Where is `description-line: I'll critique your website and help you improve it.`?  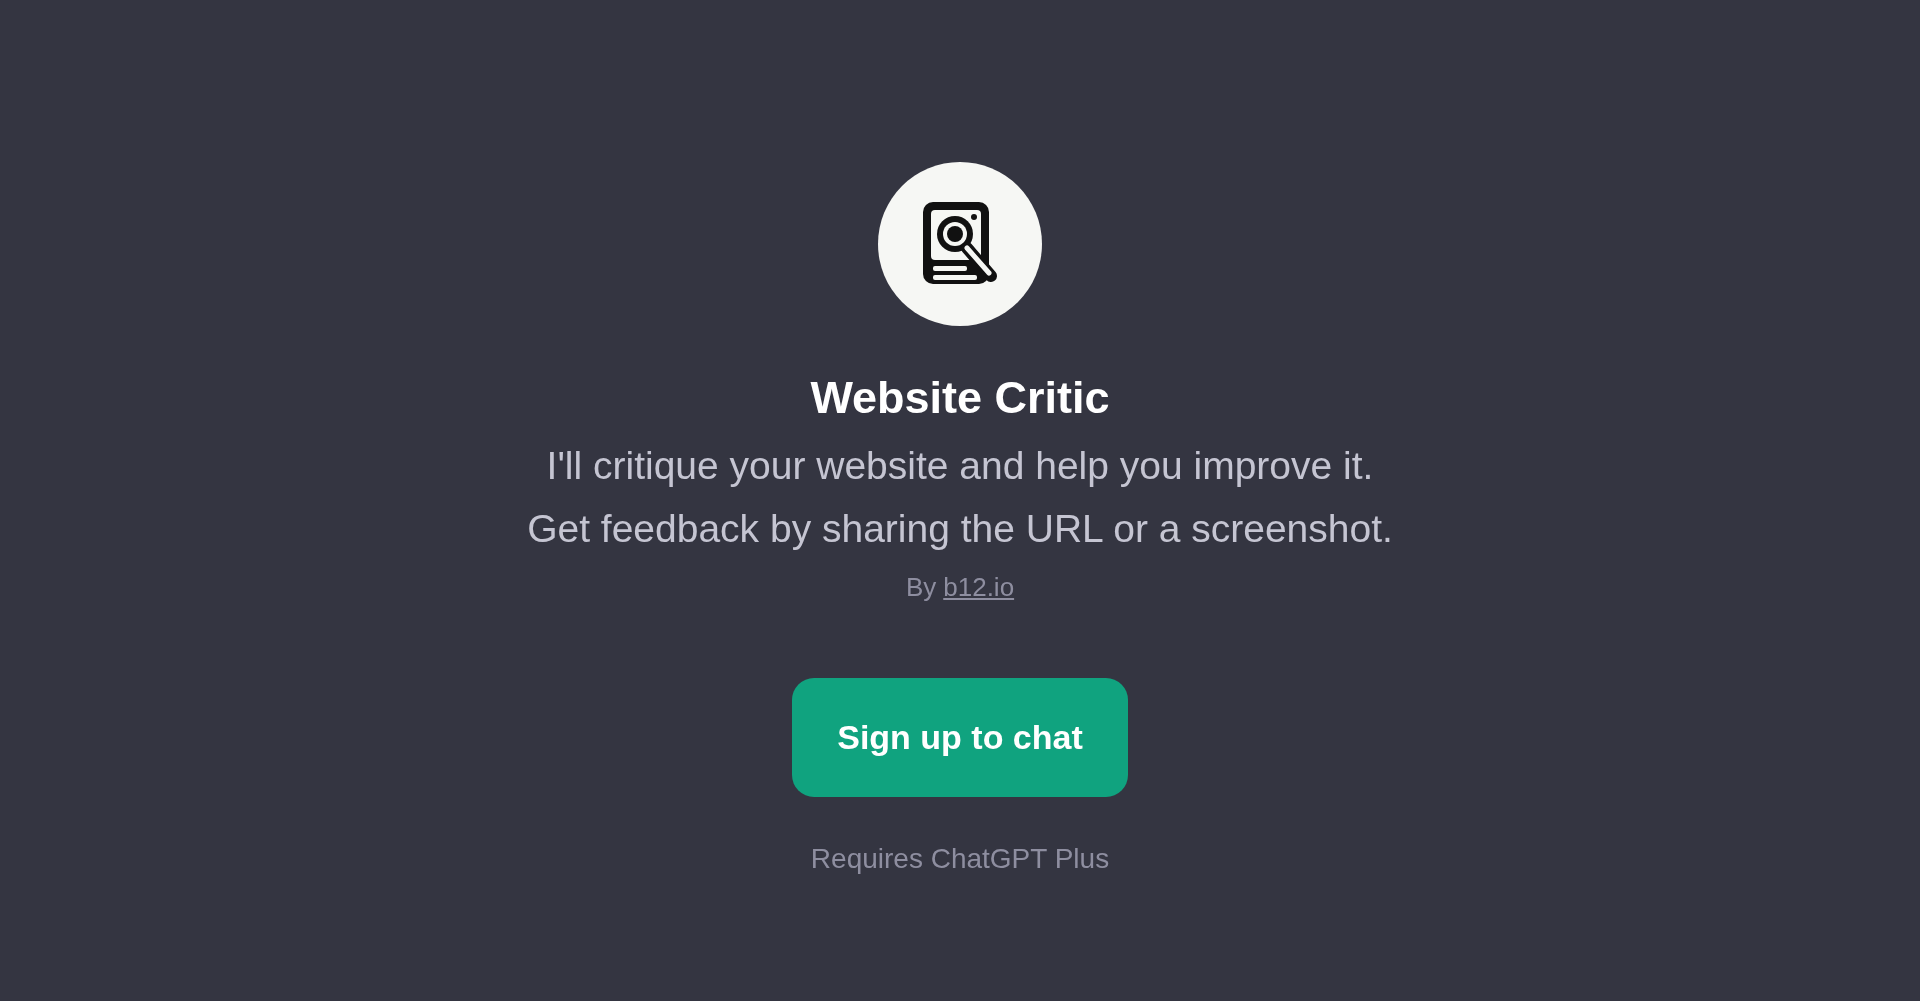 description-line: I'll critique your website and help you improve it. is located at coordinates (960, 466).